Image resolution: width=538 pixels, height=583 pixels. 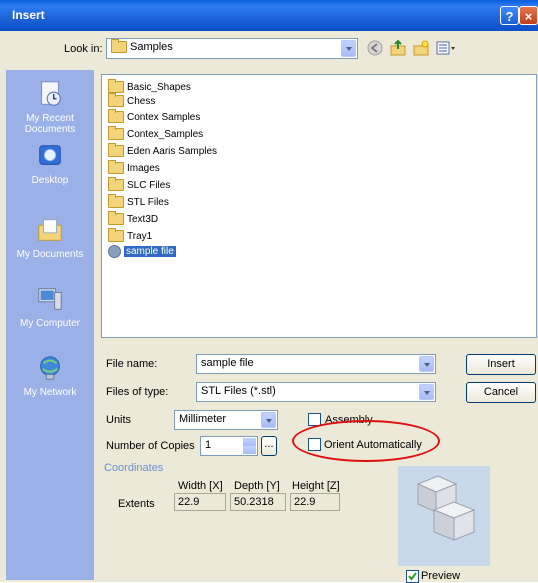 I want to click on my-documents-icon, so click(x=50, y=230).